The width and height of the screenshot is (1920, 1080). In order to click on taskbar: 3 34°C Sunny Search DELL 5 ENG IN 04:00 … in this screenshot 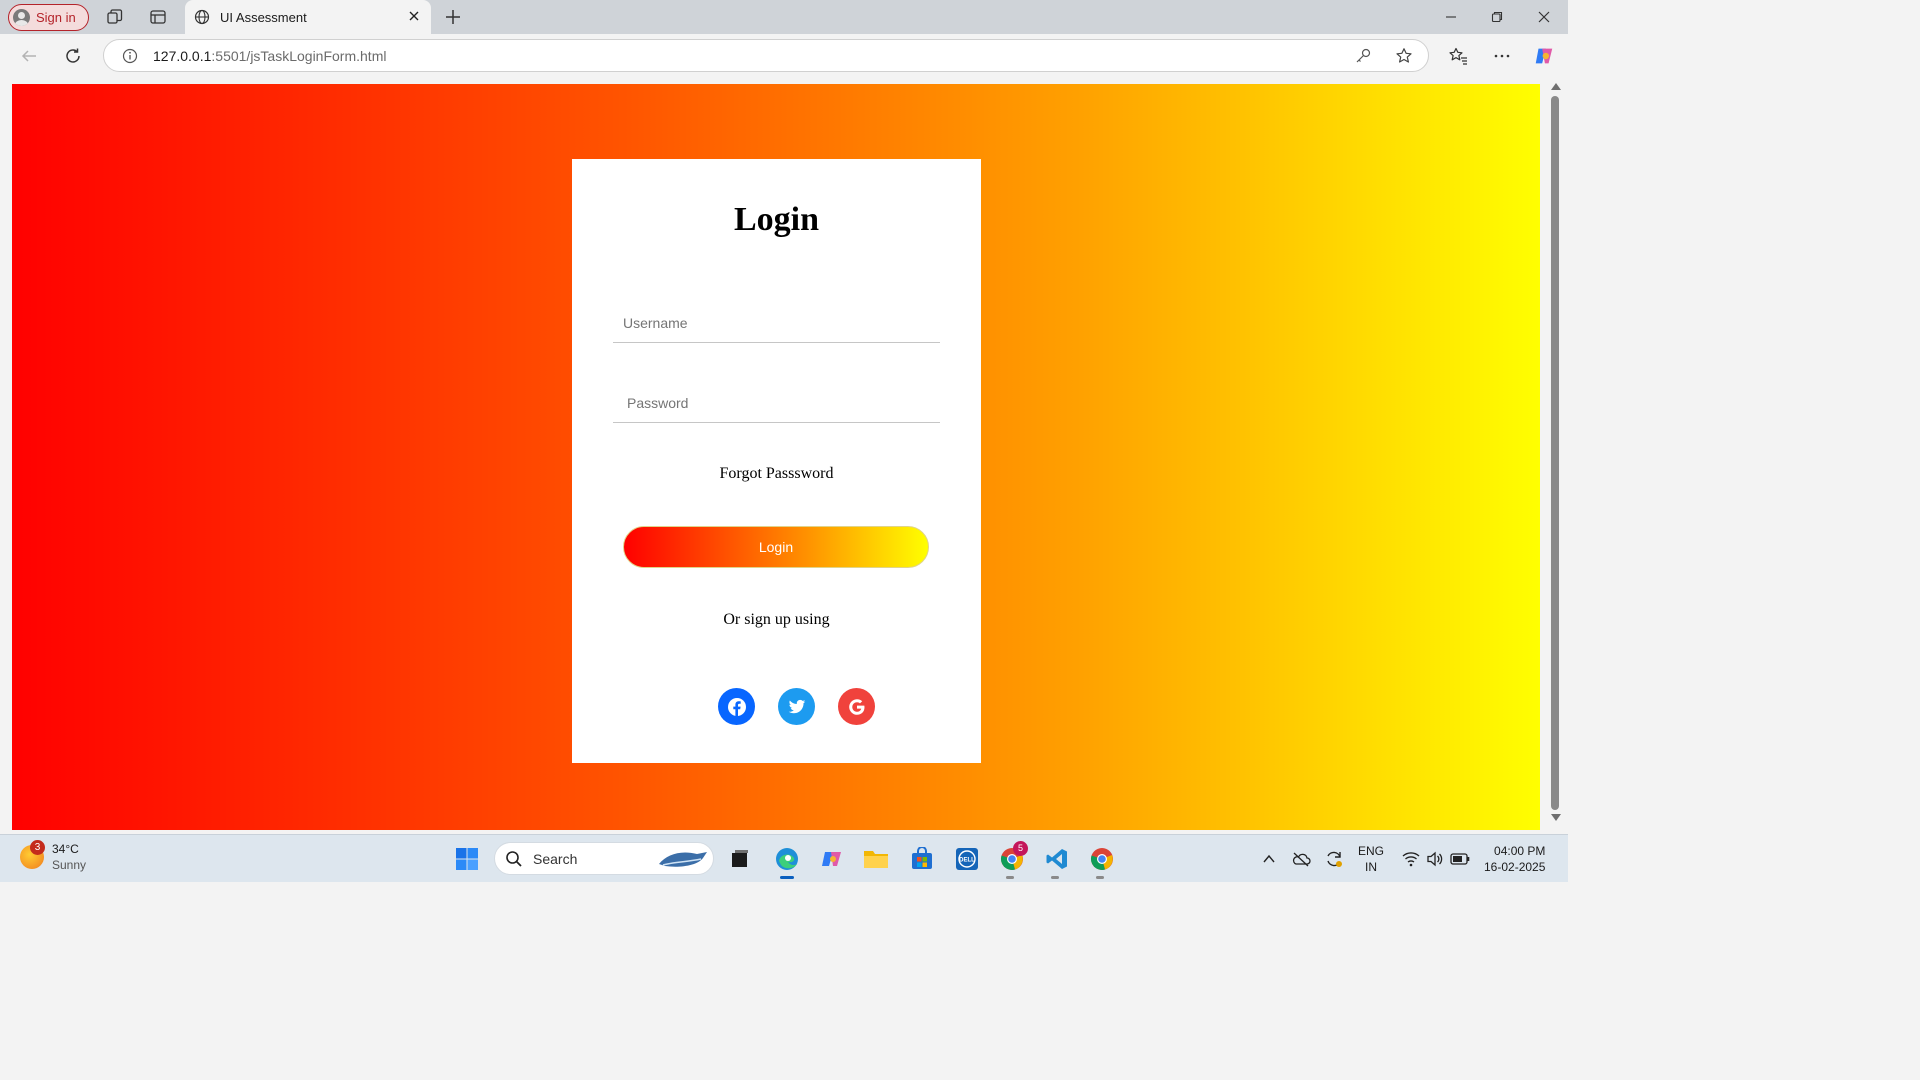, I will do `click(784, 858)`.